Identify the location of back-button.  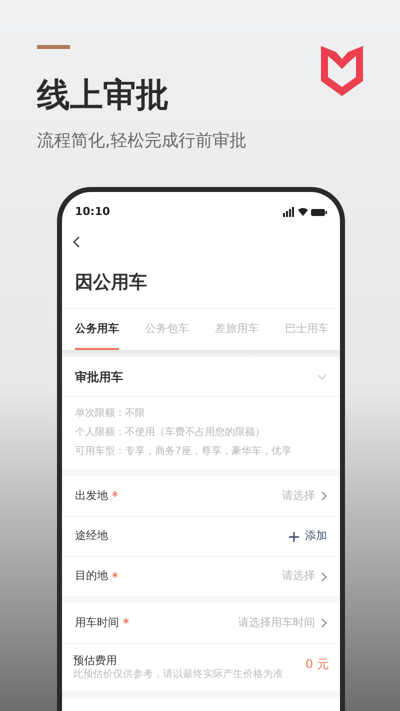
(77, 242).